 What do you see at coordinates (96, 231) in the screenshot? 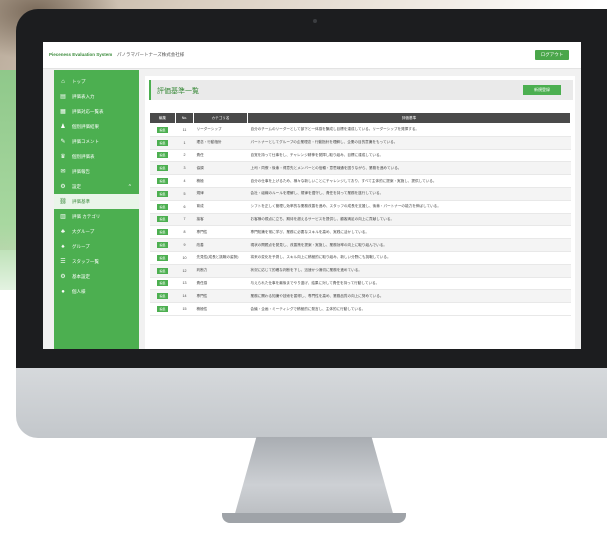
I see `sidebar-item-large-group: ♣ 大グループ` at bounding box center [96, 231].